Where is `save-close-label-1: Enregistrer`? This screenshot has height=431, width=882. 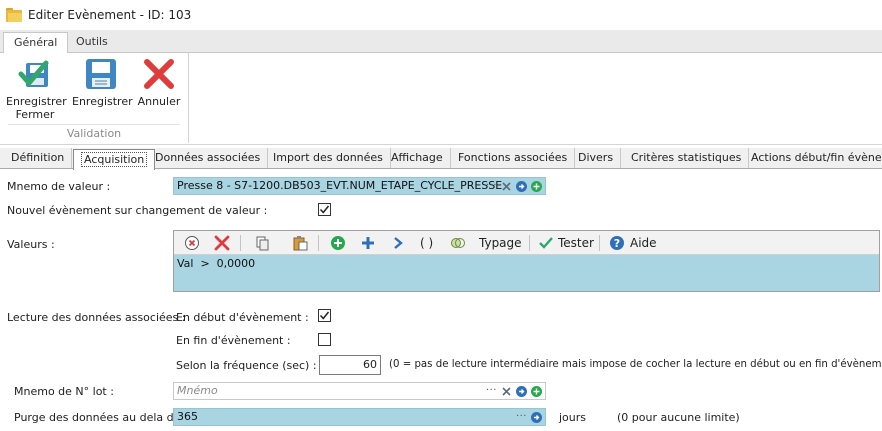
save-close-label-1: Enregistrer is located at coordinates (36, 101).